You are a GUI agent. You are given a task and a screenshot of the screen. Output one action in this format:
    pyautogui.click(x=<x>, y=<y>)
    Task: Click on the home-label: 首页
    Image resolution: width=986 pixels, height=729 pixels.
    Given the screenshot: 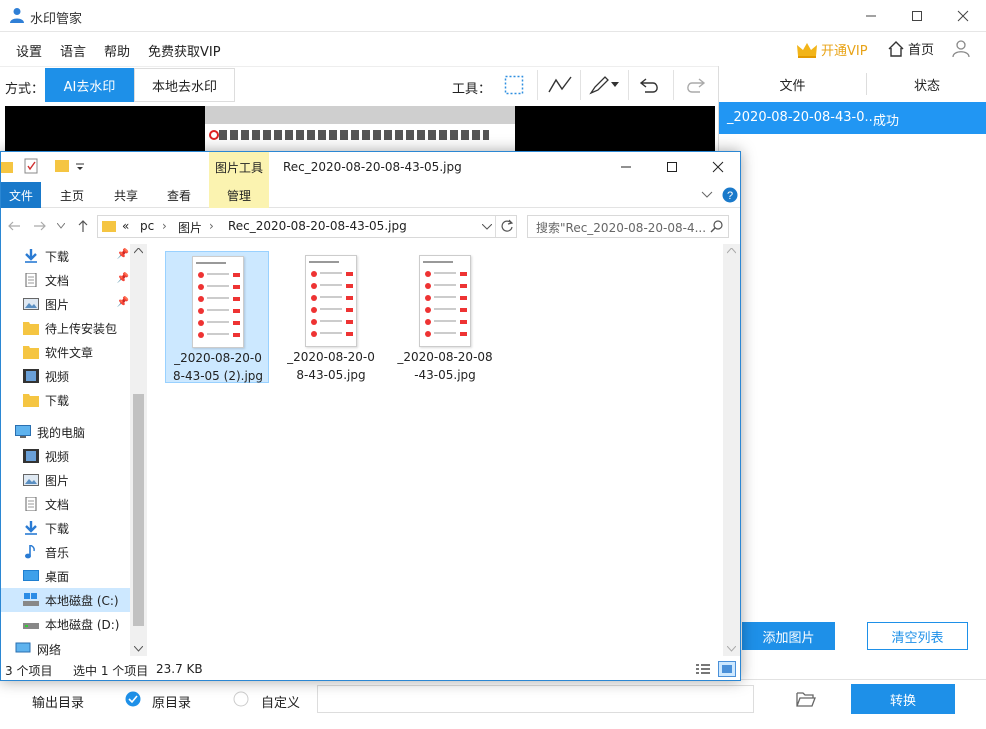 What is the action you would take?
    pyautogui.click(x=921, y=50)
    